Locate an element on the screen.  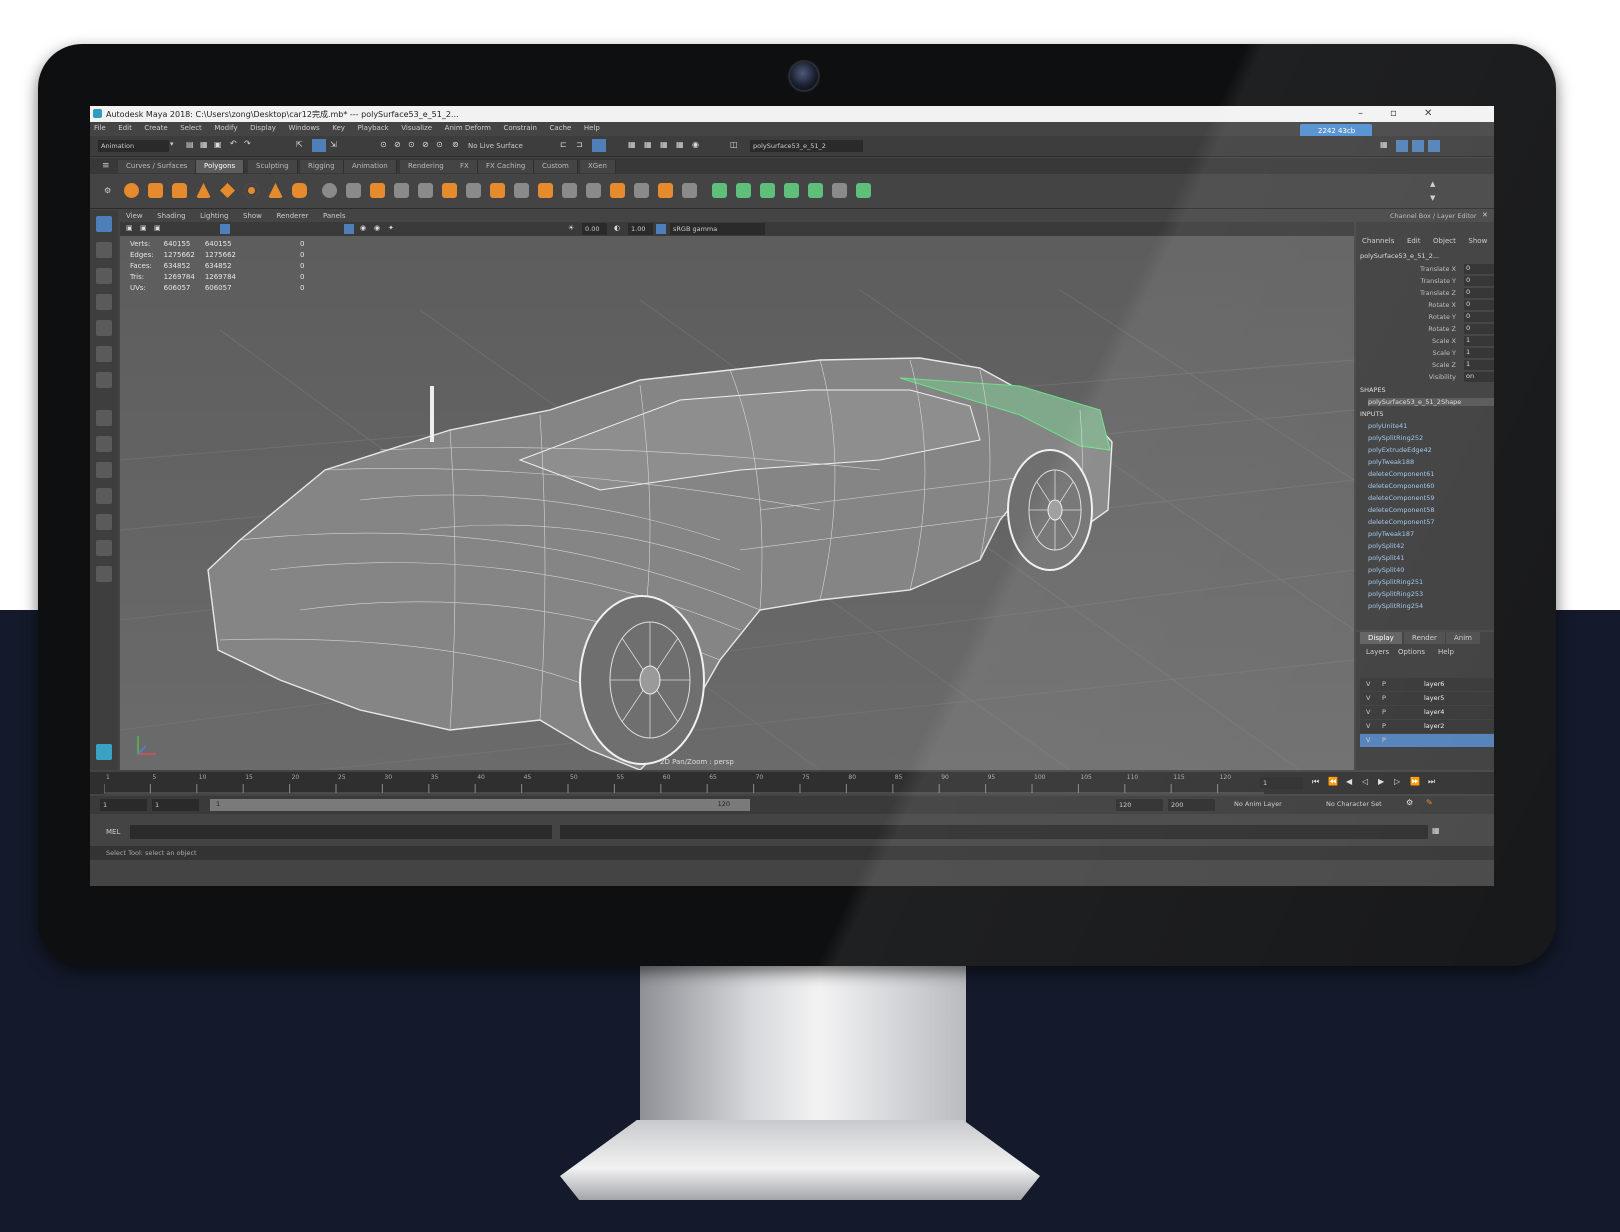
history-node: polySplitRing254 is located at coordinates (1395, 606).